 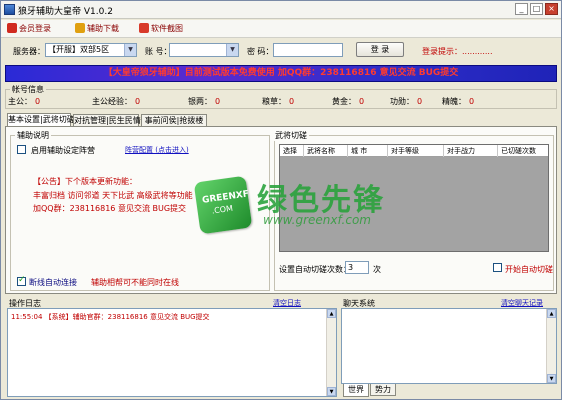 I want to click on stat-silver: 银两： 0, so click(x=204, y=101).